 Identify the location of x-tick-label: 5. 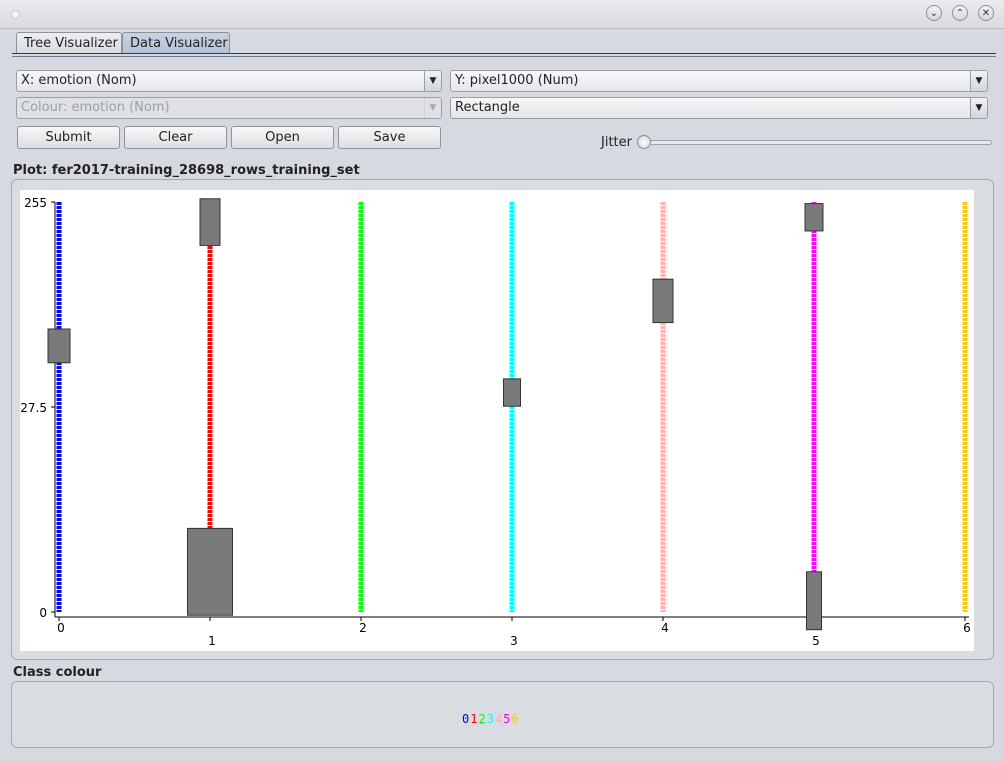
(816, 641).